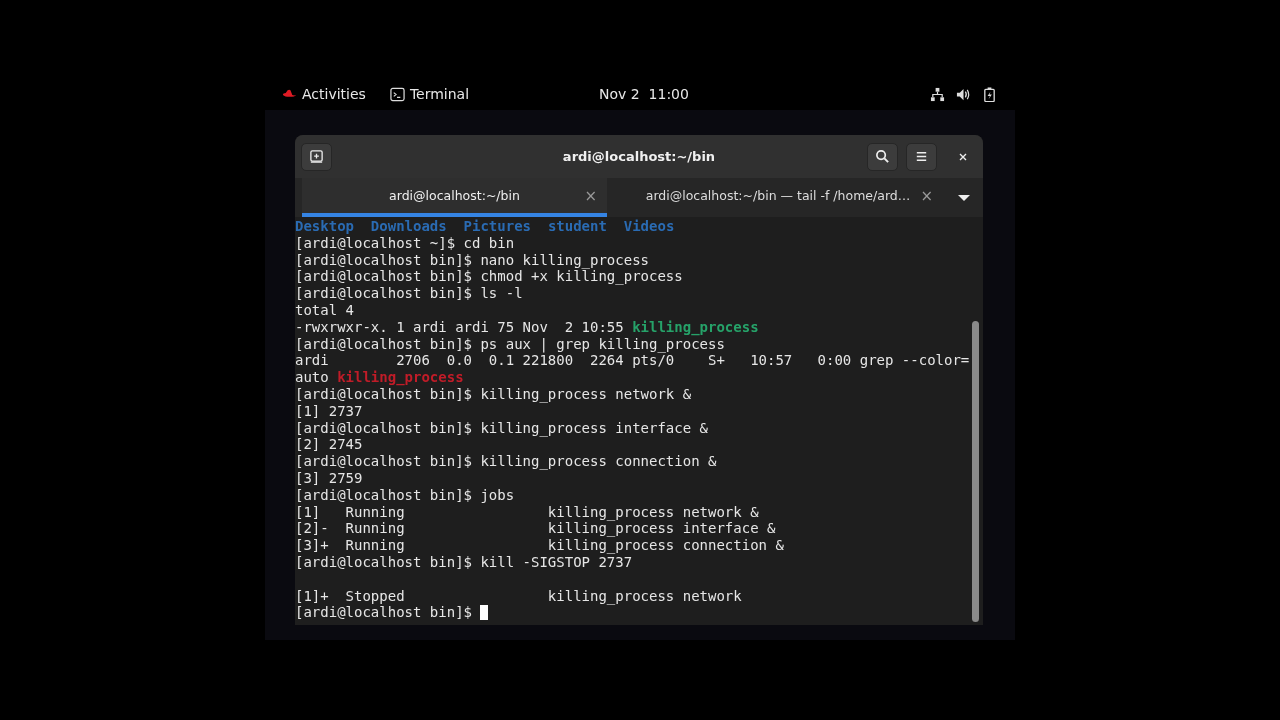 The height and width of the screenshot is (720, 1280). Describe the element at coordinates (405, 495) in the screenshot. I see `terminal-line: [ardi@localhost bin]$ jobs` at that location.